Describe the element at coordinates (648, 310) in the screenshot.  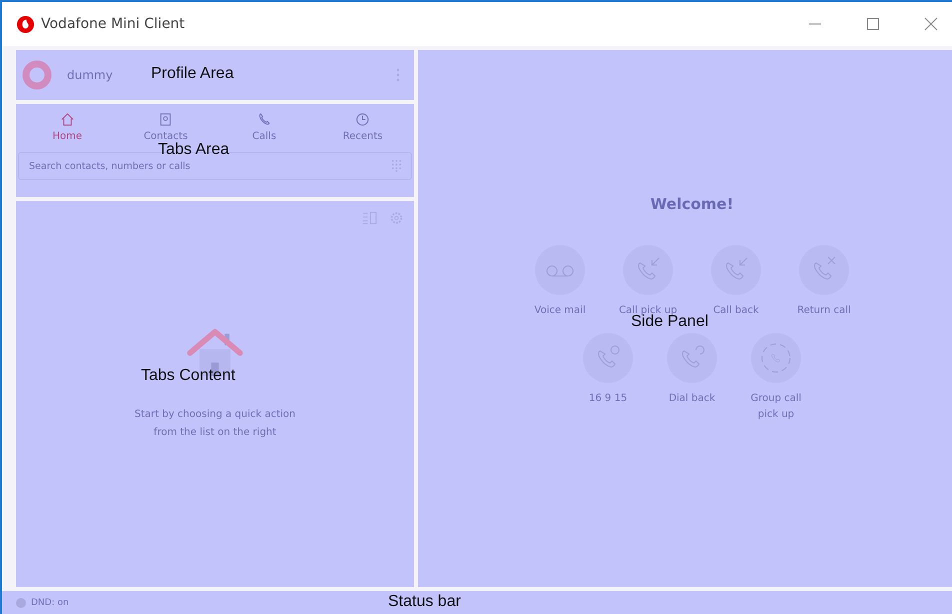
I see `action-label: Call pick up` at that location.